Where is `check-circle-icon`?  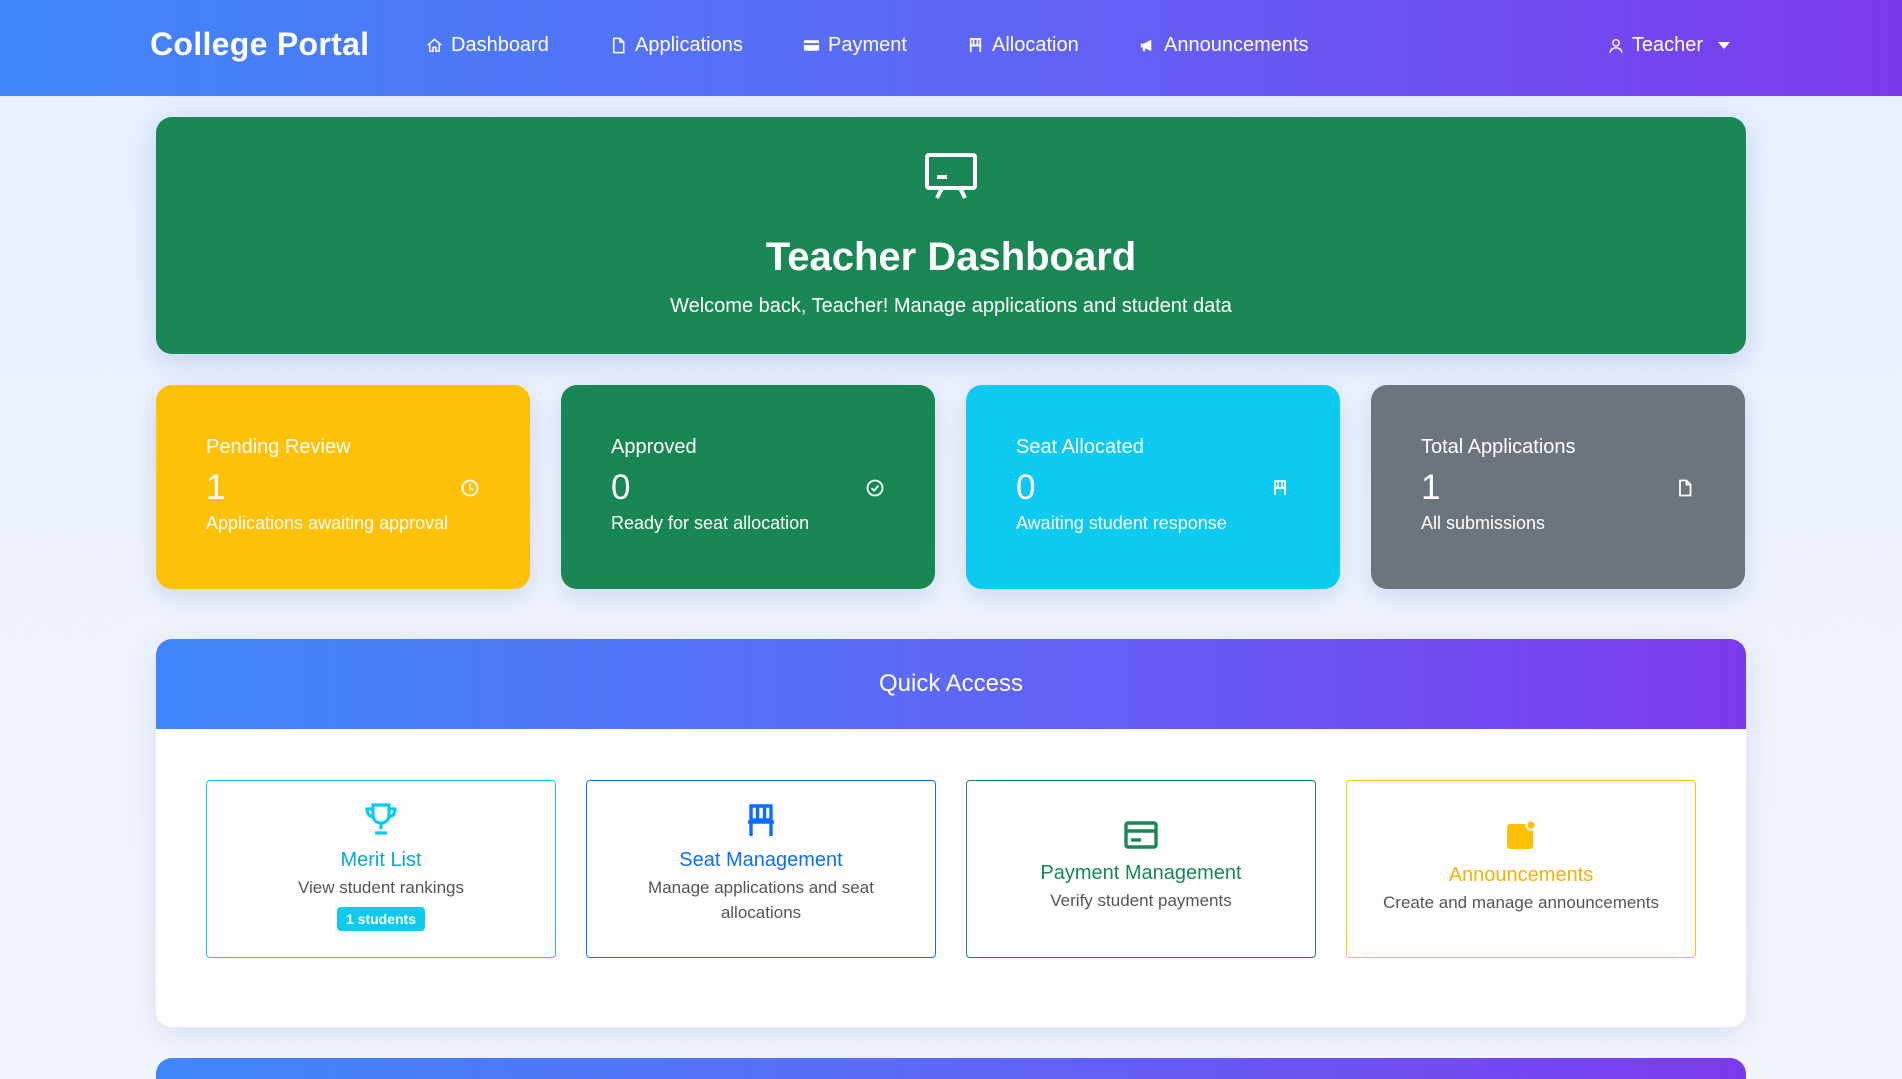
check-circle-icon is located at coordinates (875, 488).